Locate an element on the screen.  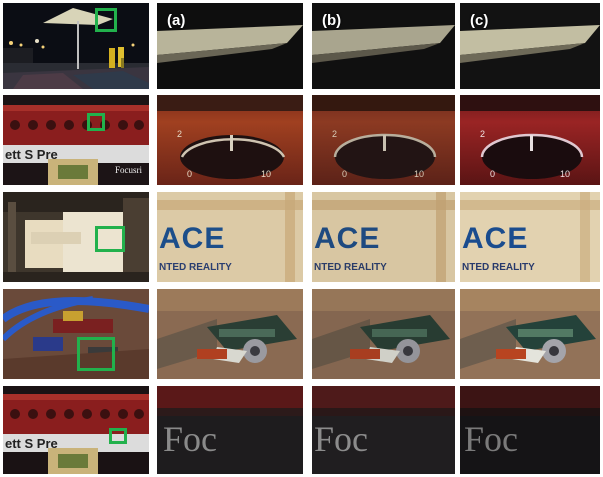
row1-crop-c: (c) is located at coordinates (530, 46).